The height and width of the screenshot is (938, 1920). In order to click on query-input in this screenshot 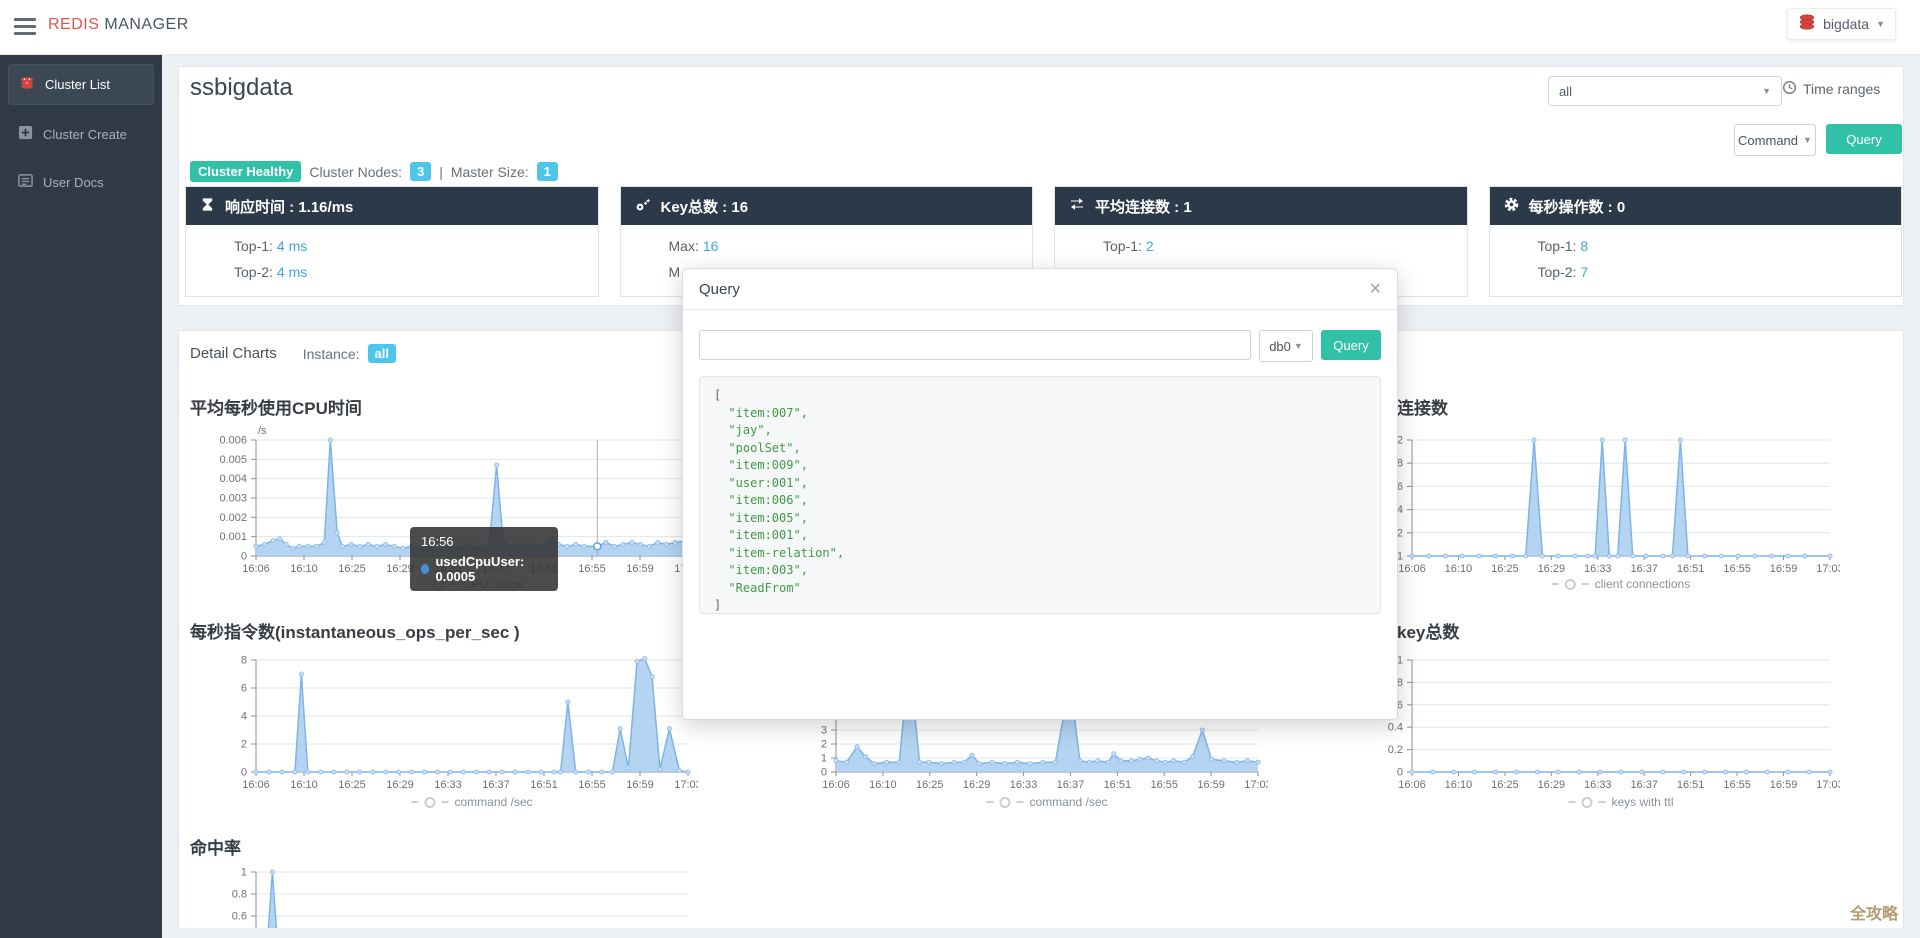, I will do `click(975, 345)`.